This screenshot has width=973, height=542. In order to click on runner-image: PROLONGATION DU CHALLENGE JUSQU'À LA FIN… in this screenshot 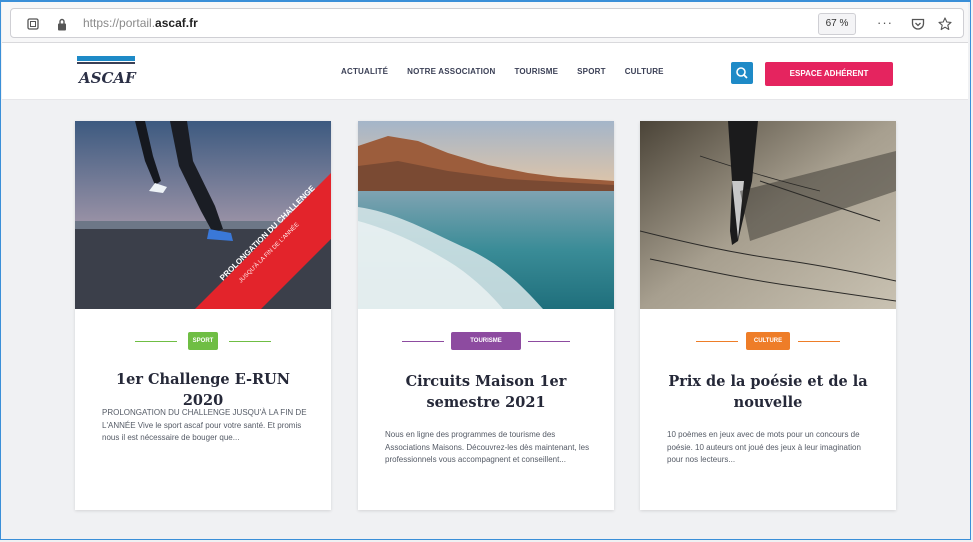, I will do `click(203, 215)`.